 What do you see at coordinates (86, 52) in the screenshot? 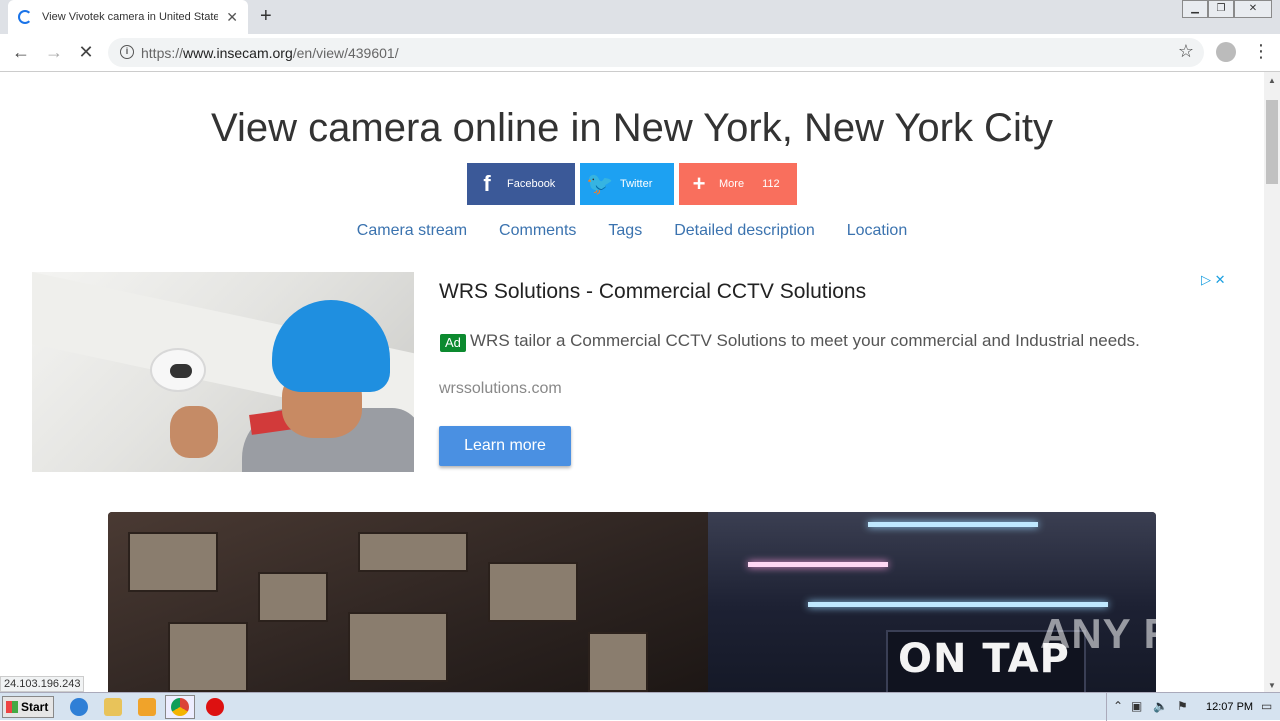
I see `stop-loading-icon: ✕` at bounding box center [86, 52].